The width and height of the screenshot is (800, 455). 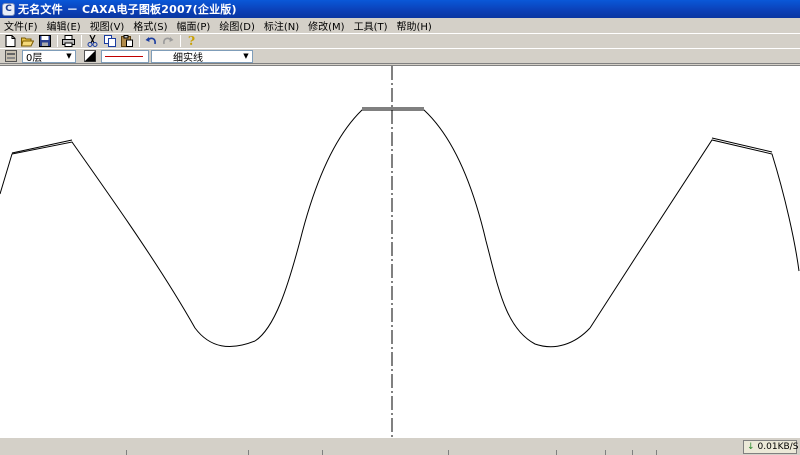 I want to click on undo-icon, so click(x=150, y=40).